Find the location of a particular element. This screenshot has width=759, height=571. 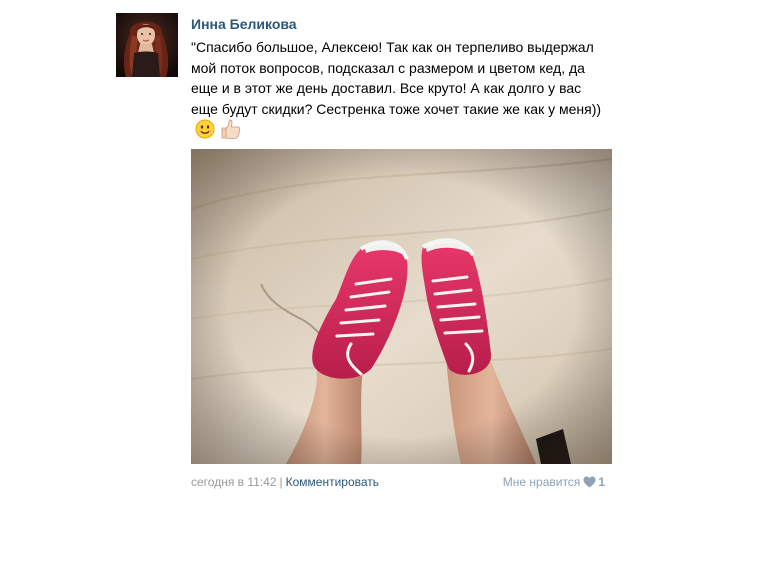

comment-link: Комментировать is located at coordinates (332, 482).